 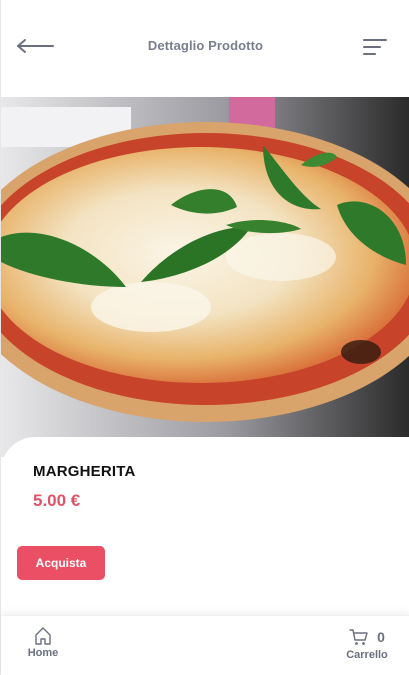 I want to click on buy-button: Acquista, so click(x=61, y=563).